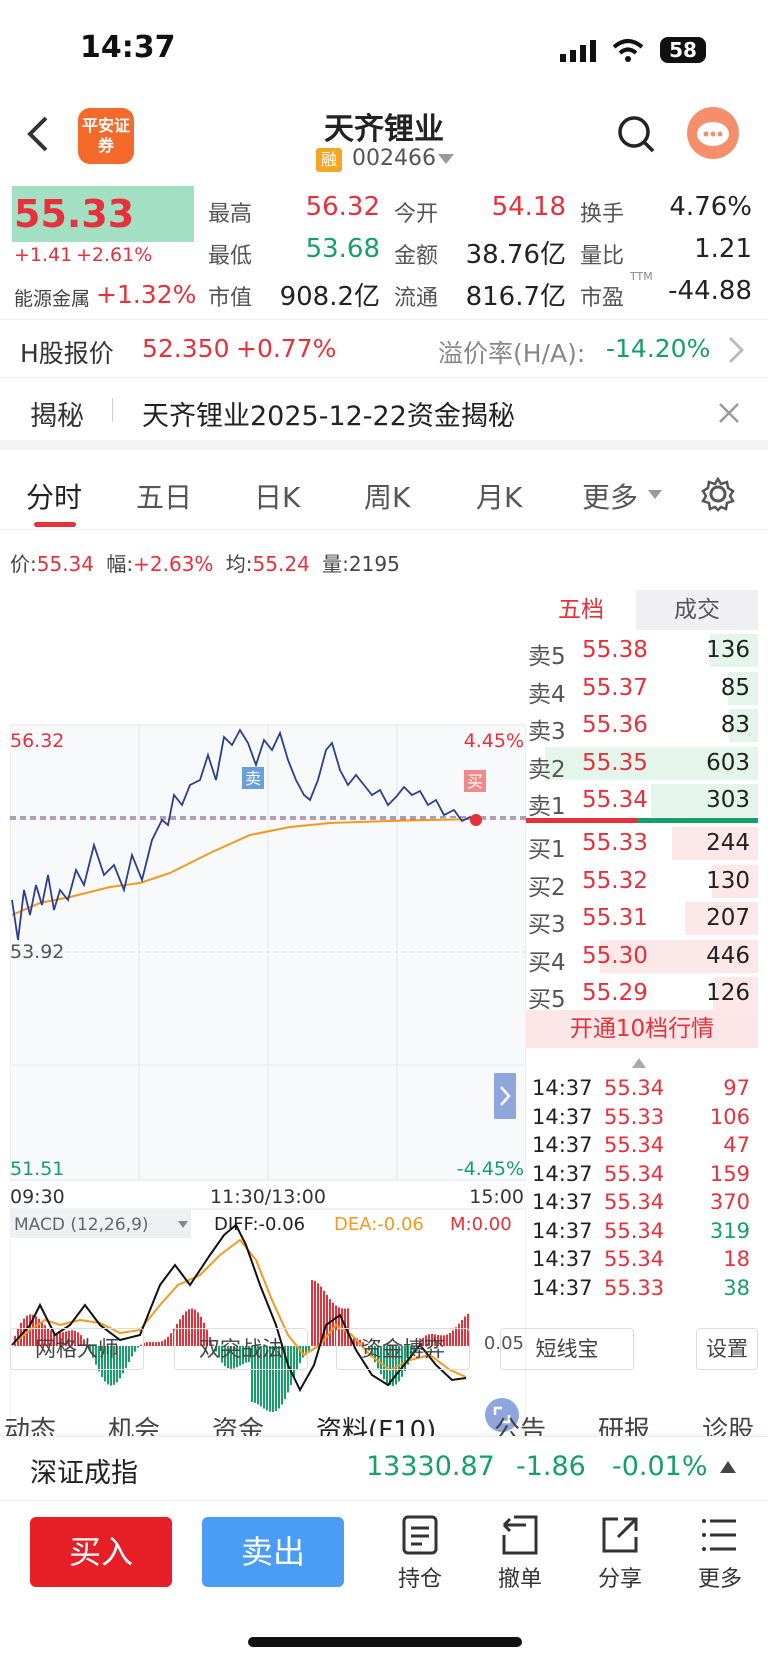 The height and width of the screenshot is (1663, 768). I want to click on ask-level-row: 卖3 55.36 83, so click(642, 726).